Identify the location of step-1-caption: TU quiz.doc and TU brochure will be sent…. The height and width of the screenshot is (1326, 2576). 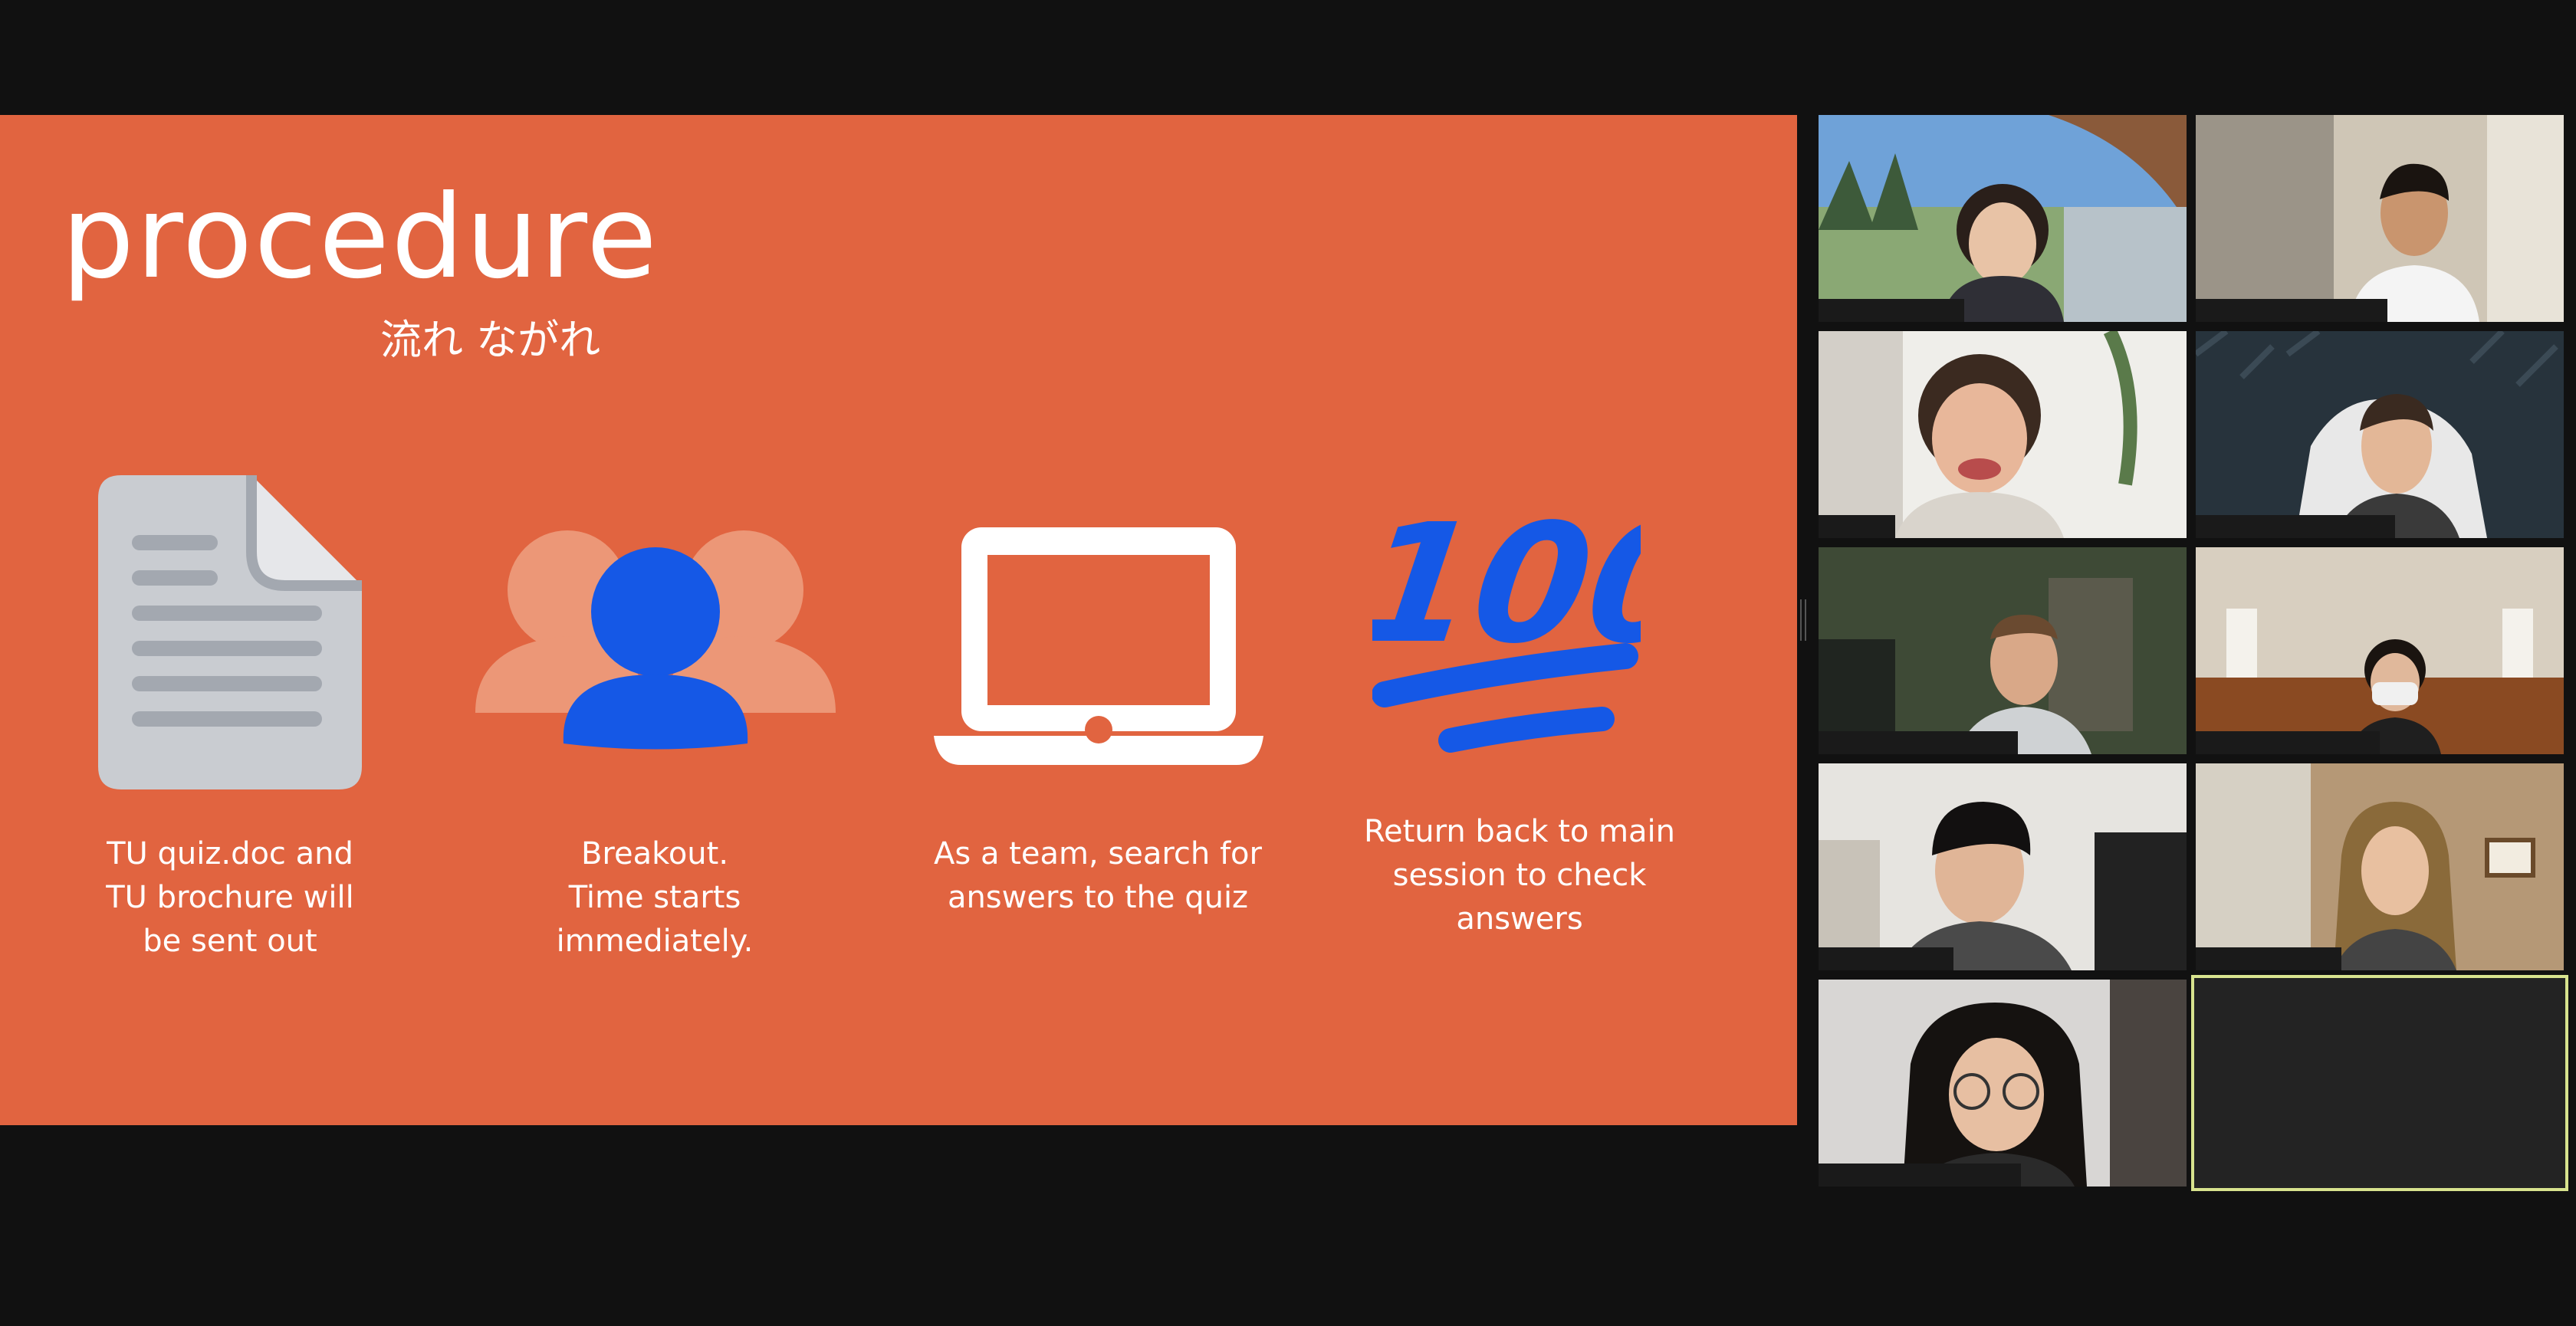
(230, 898).